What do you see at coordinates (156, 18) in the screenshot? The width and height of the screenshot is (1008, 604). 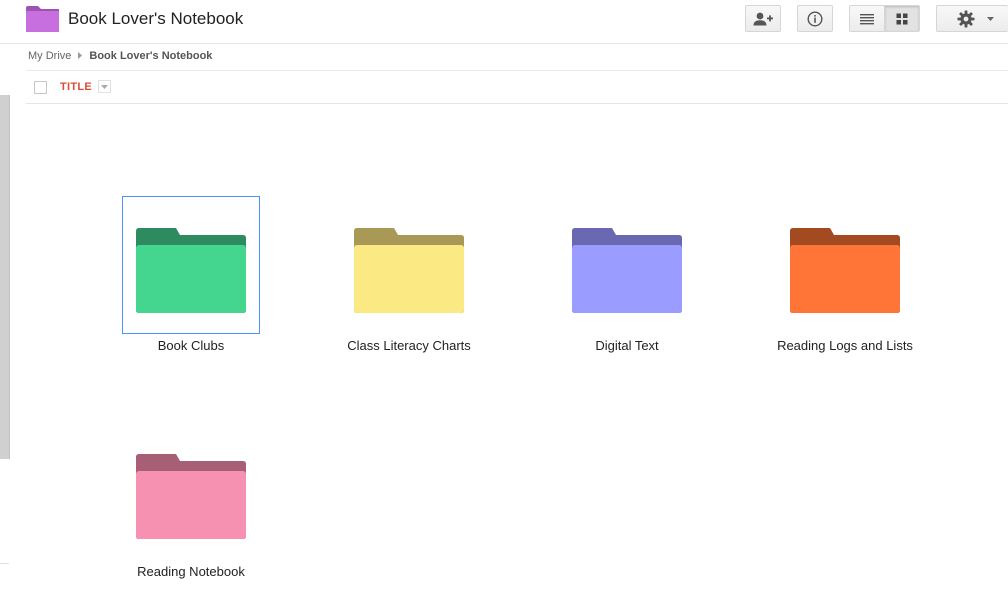 I see `page-title: Book Lover's Notebook` at bounding box center [156, 18].